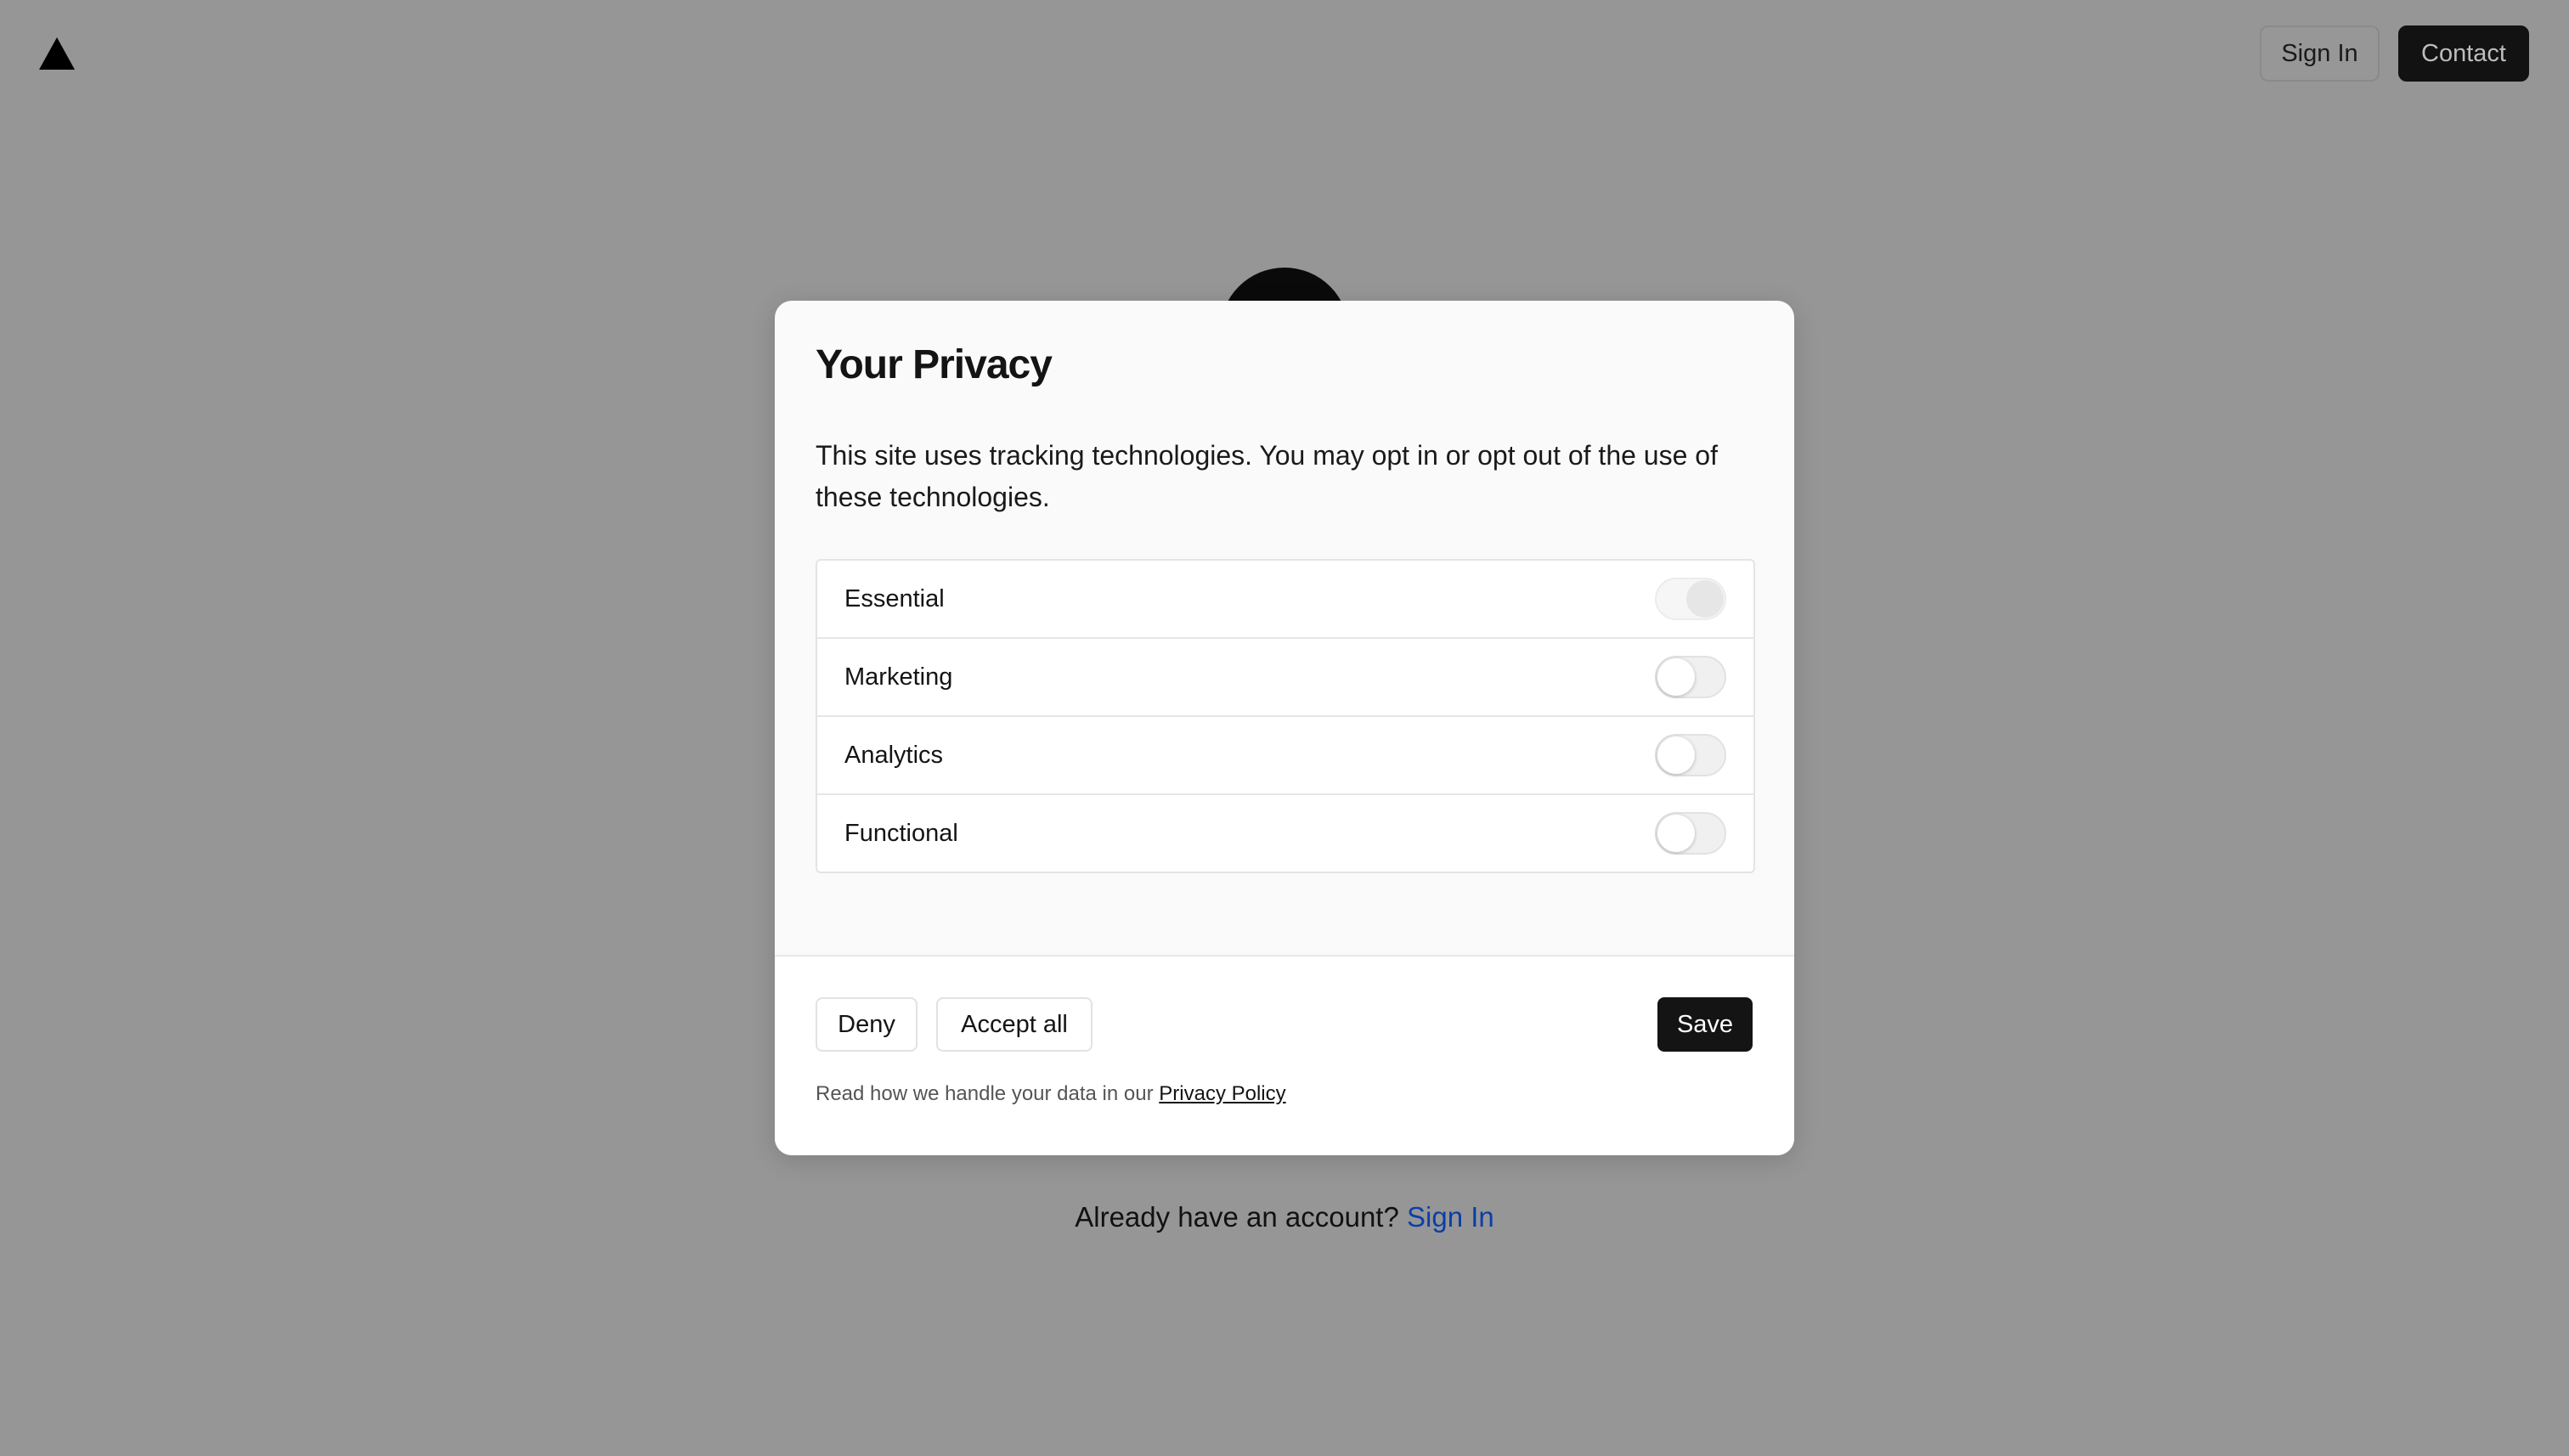 The width and height of the screenshot is (2569, 1456). Describe the element at coordinates (1237, 1217) in the screenshot. I see `already-text: Already have an account?` at that location.